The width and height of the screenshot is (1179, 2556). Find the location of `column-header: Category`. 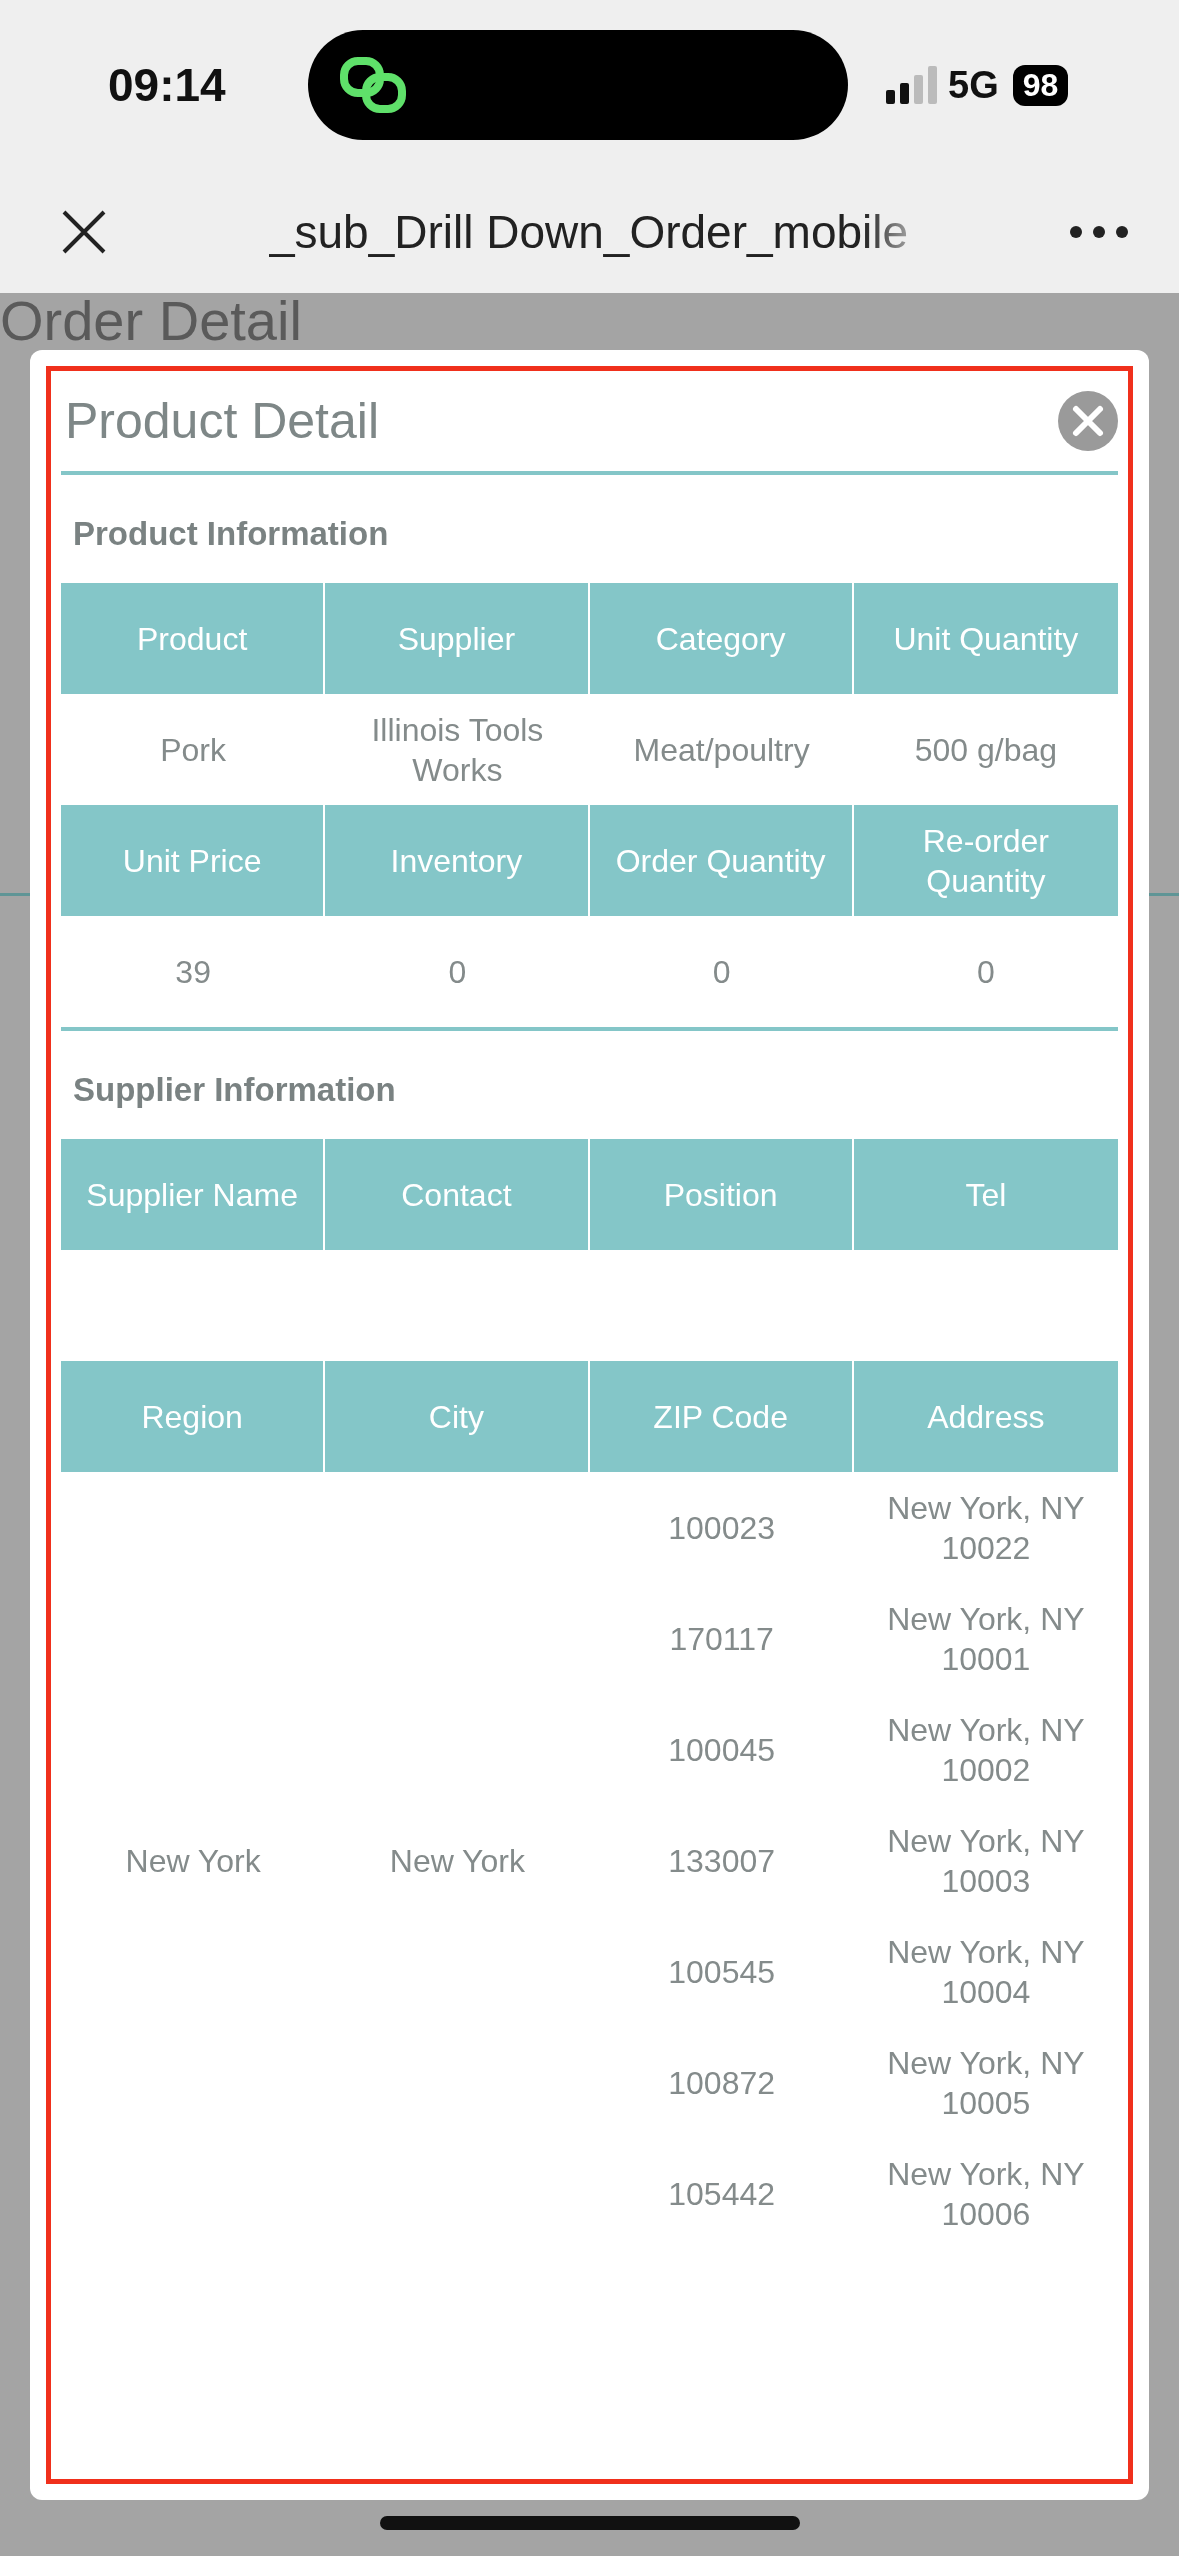

column-header: Category is located at coordinates (721, 638).